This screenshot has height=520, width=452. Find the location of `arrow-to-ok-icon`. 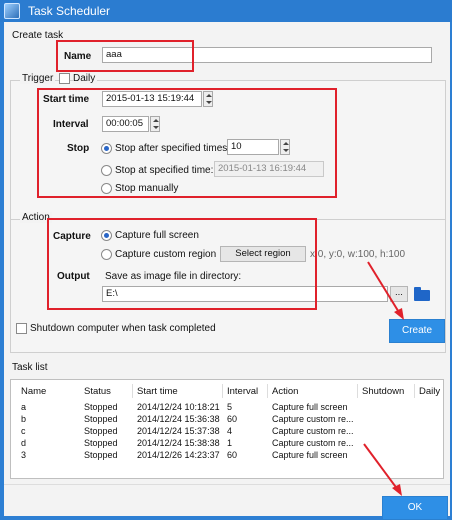

arrow-to-ok-icon is located at coordinates (382, 469).